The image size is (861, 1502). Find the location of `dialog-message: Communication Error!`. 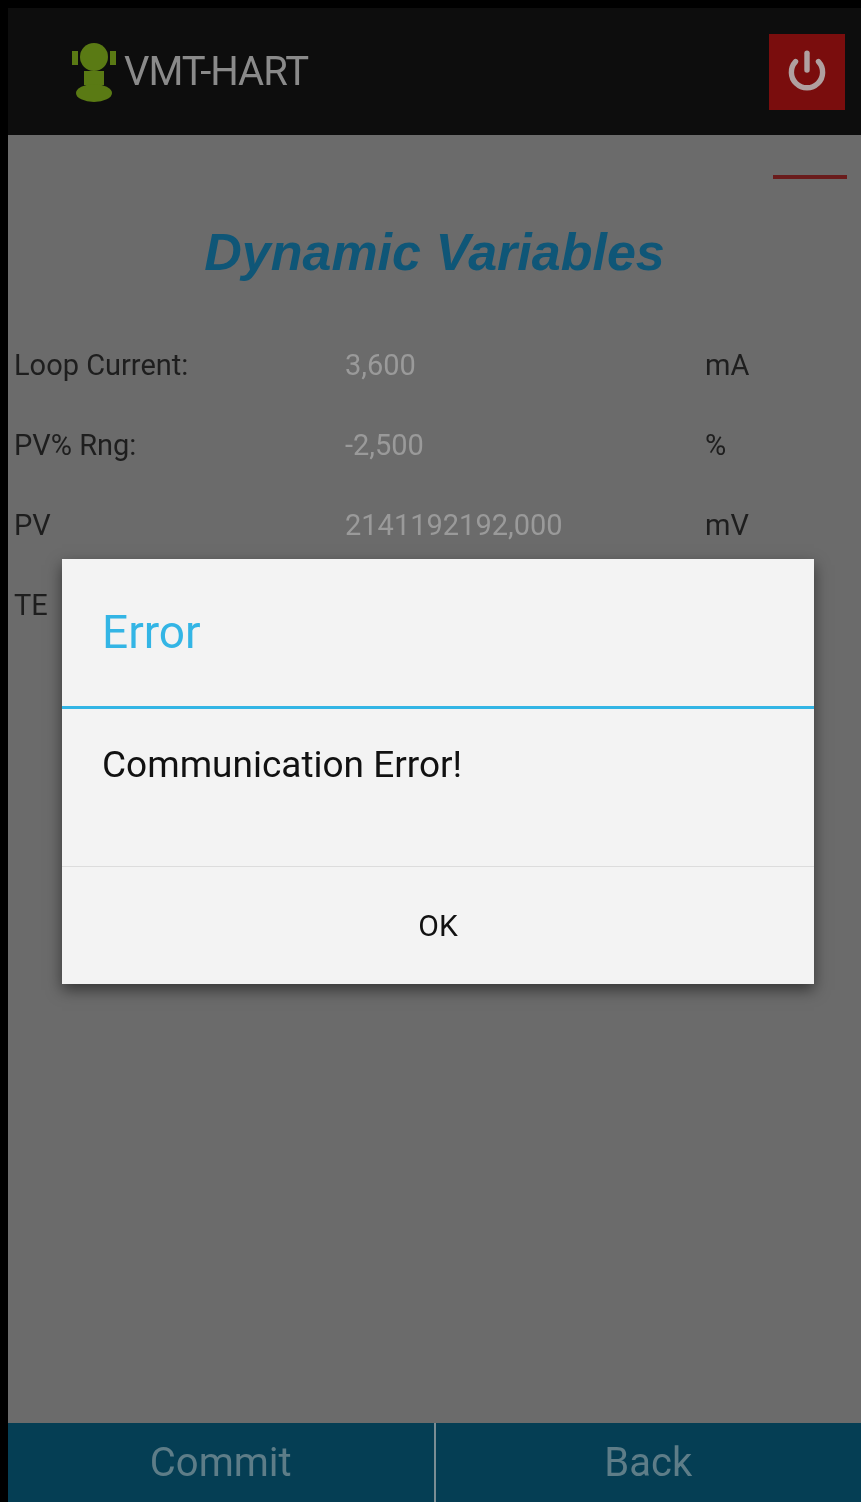

dialog-message: Communication Error! is located at coordinates (282, 764).